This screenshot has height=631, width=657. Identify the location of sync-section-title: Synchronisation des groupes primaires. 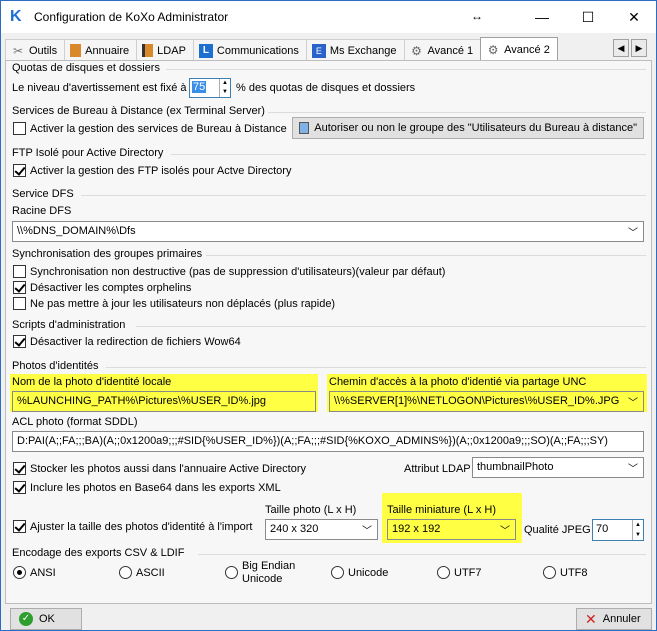
(107, 254).